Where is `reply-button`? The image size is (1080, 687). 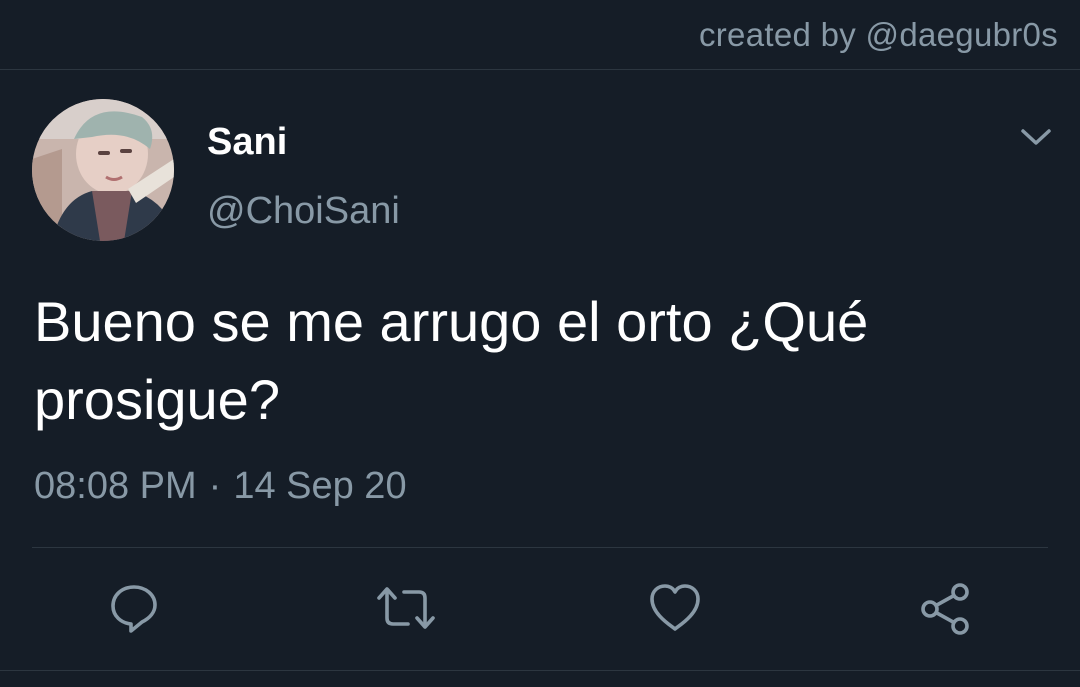
reply-button is located at coordinates (134, 608).